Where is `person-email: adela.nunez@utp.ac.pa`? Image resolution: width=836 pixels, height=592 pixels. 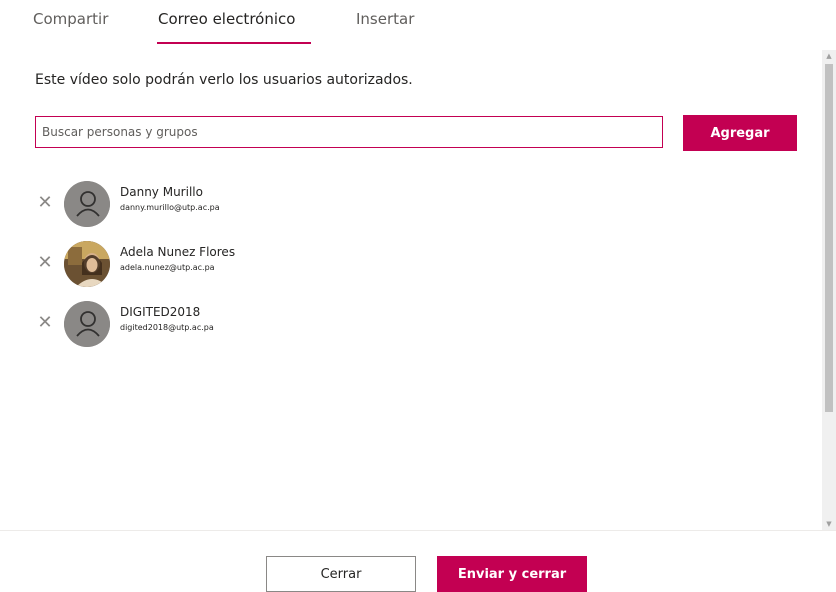
person-email: adela.nunez@utp.ac.pa is located at coordinates (167, 267).